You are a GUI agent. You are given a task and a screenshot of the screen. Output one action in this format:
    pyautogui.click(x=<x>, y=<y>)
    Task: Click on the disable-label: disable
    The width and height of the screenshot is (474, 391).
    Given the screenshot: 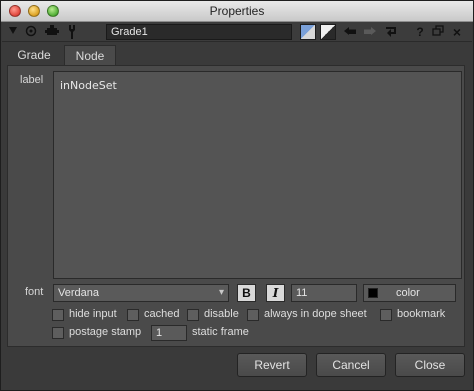 What is the action you would take?
    pyautogui.click(x=221, y=314)
    